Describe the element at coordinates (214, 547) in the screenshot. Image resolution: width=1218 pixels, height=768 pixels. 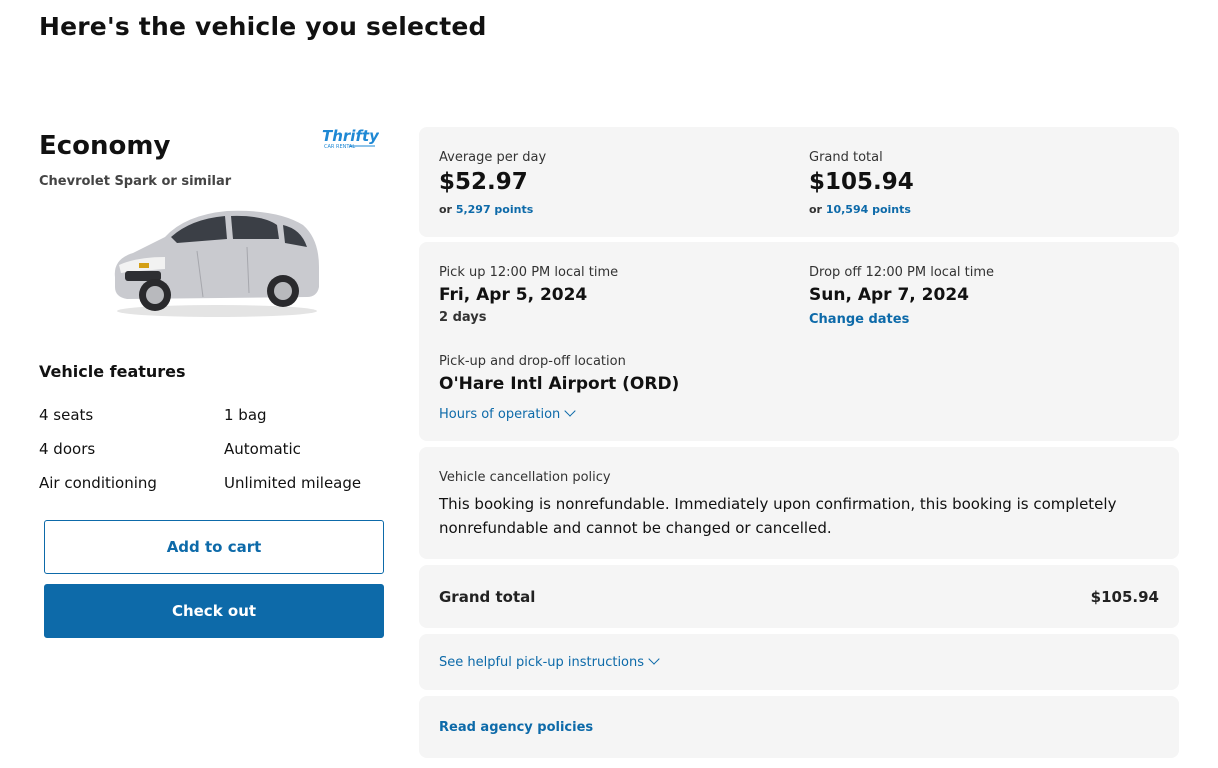
I see `add-to-cart-button: Add to cart` at that location.